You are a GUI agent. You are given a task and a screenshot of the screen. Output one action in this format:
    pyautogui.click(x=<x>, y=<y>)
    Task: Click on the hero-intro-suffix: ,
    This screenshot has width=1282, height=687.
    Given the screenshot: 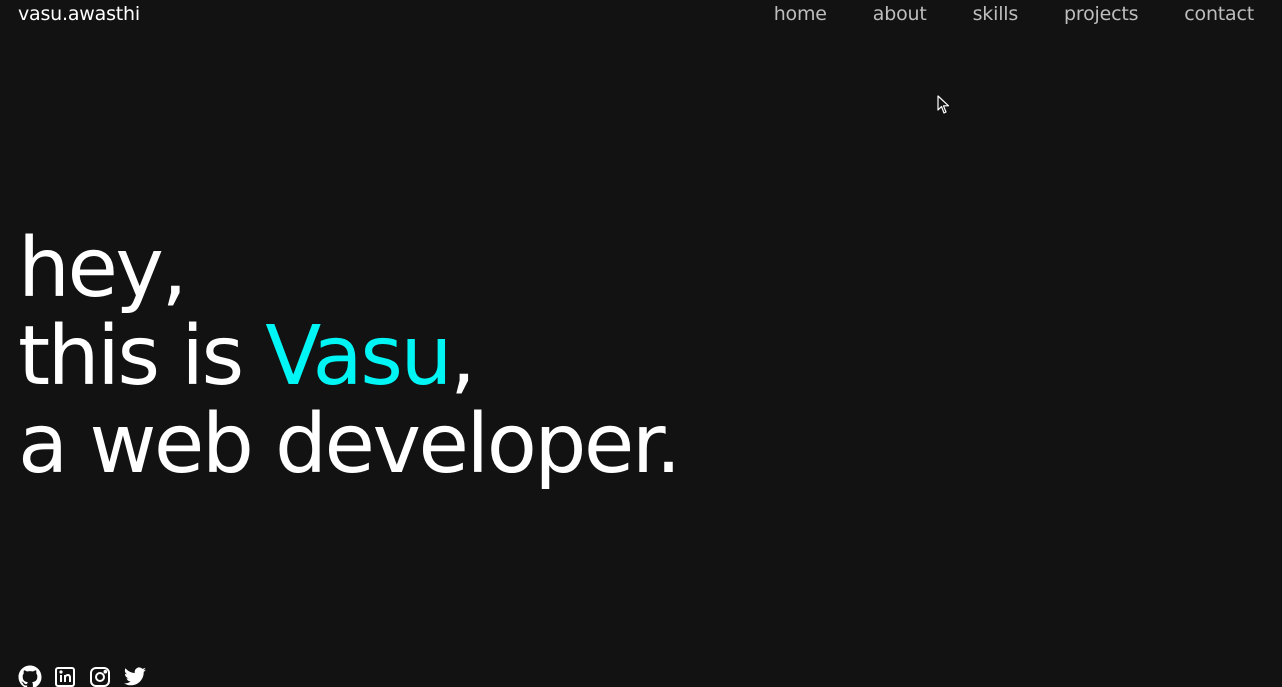 What is the action you would take?
    pyautogui.click(x=462, y=356)
    